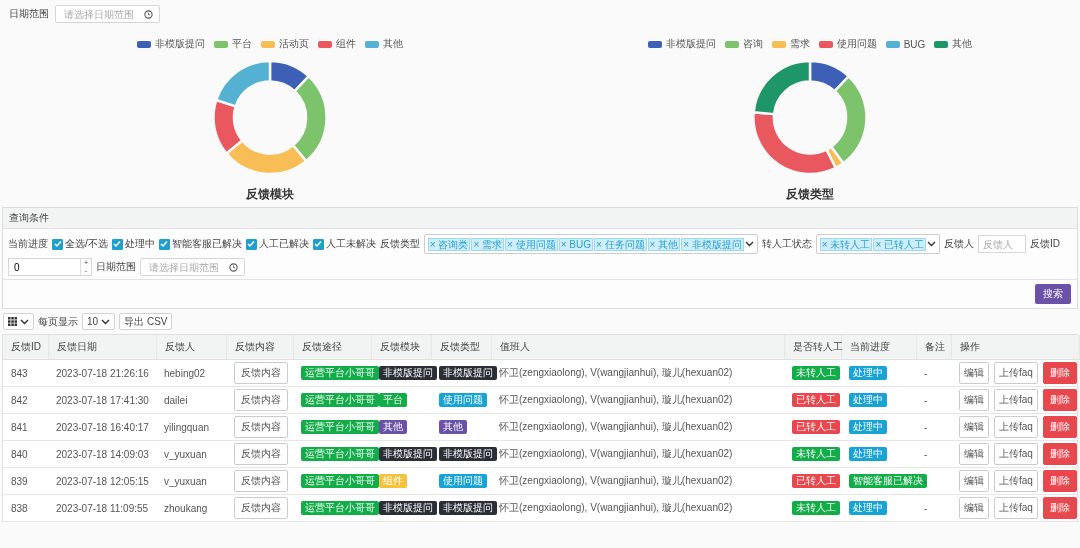  What do you see at coordinates (18, 321) in the screenshot?
I see `columns-button` at bounding box center [18, 321].